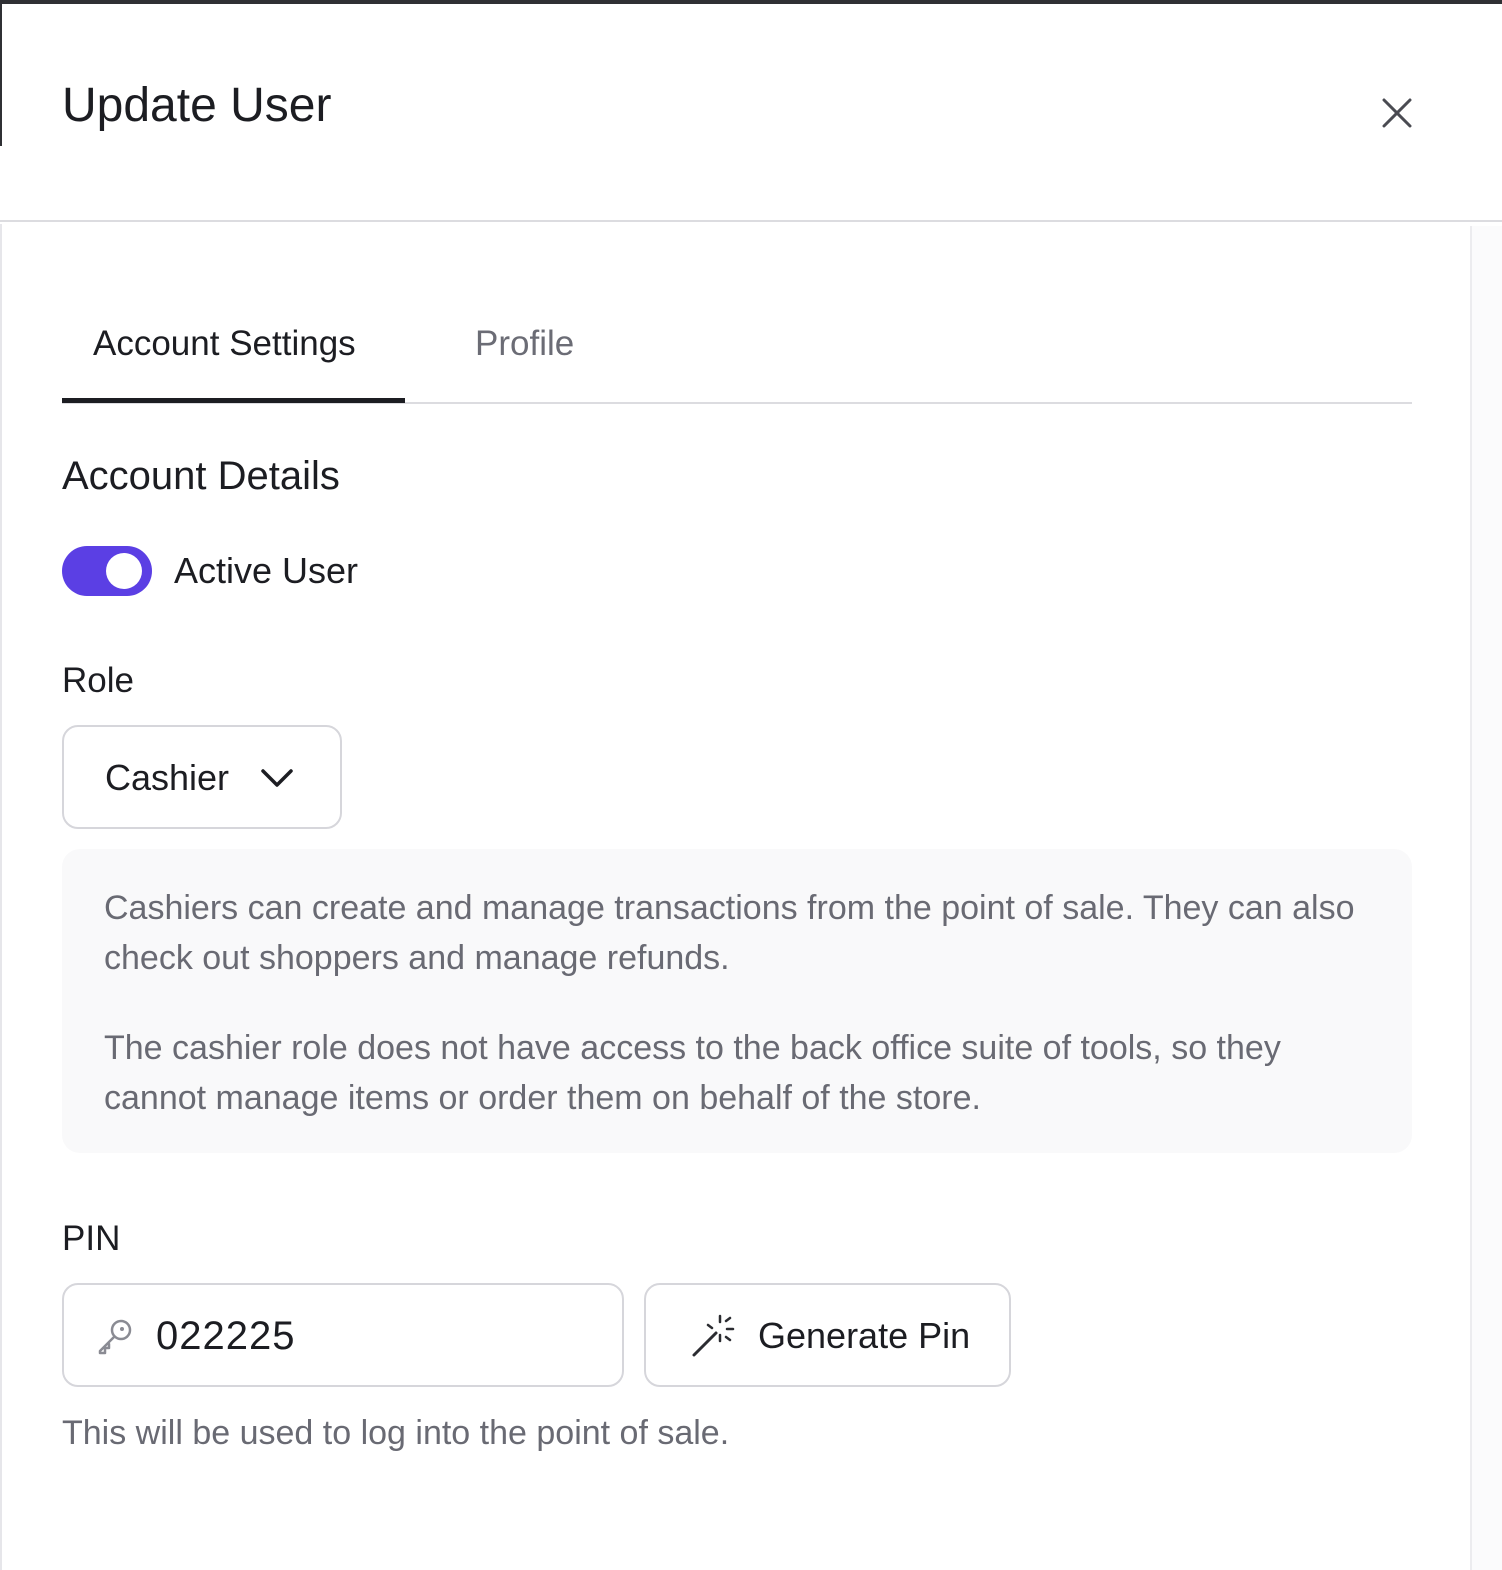 This screenshot has height=1570, width=1502. Describe the element at coordinates (197, 105) in the screenshot. I see `dialog-title: Update User` at that location.